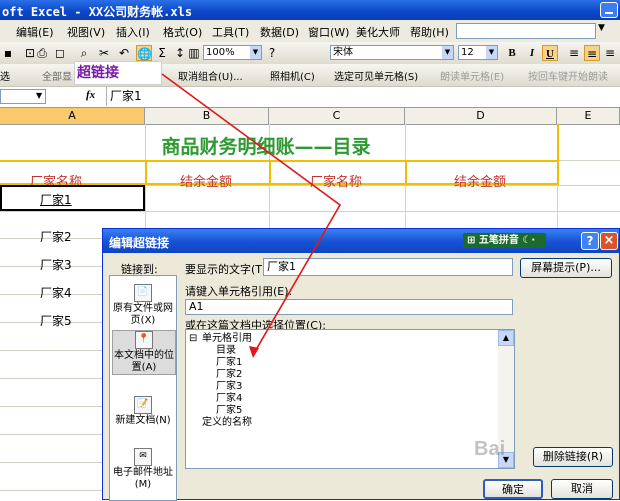 The image size is (620, 501). I want to click on column-header-c: C, so click(337, 116).